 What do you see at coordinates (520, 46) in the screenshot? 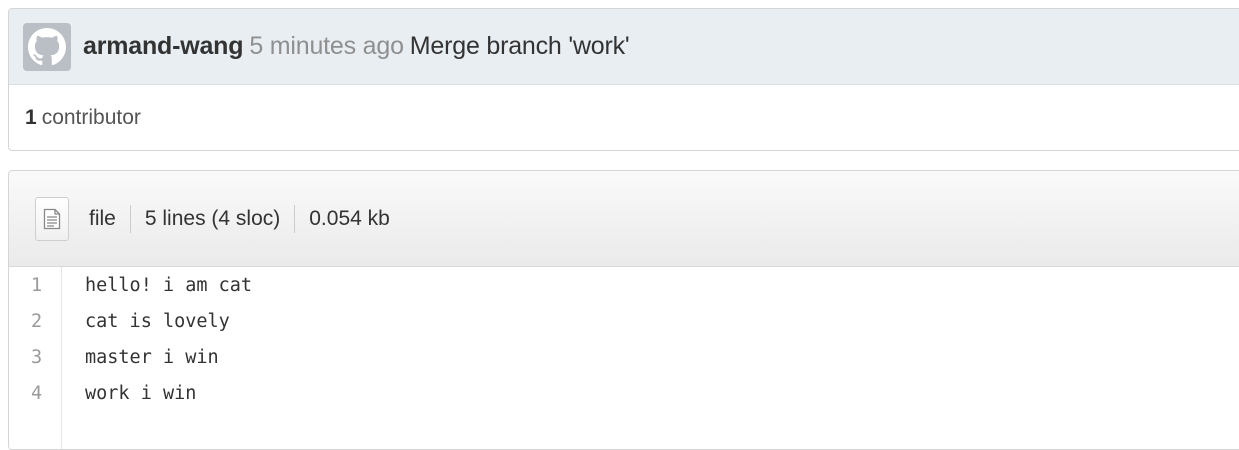
I see `commit-message-link: Merge branch 'work'` at bounding box center [520, 46].